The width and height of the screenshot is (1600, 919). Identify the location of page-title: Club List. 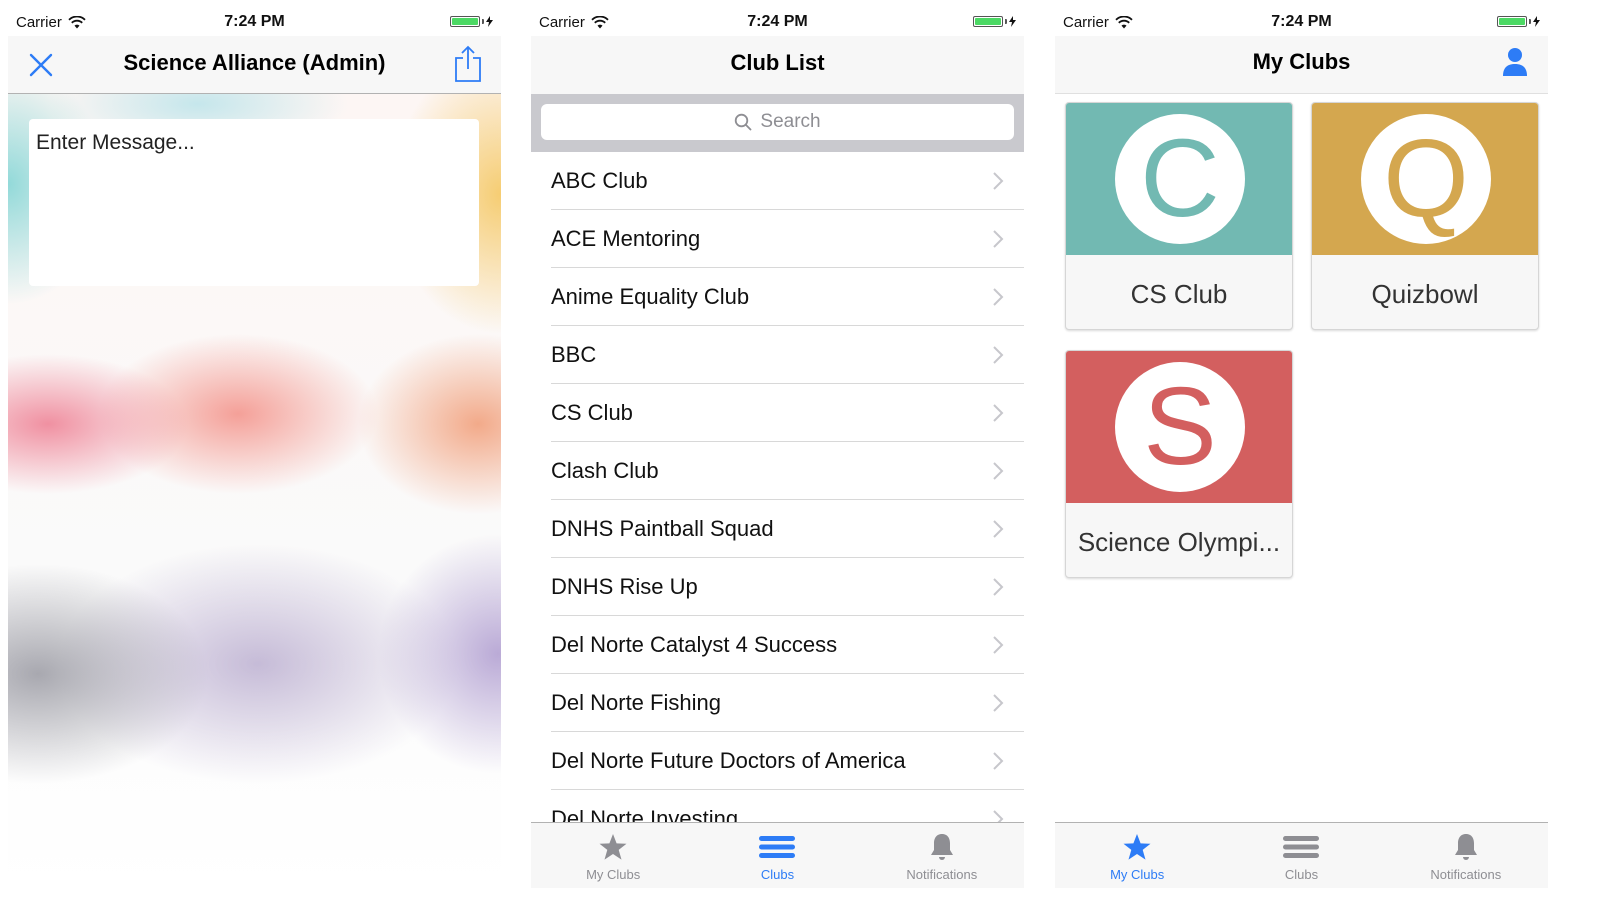
(777, 62).